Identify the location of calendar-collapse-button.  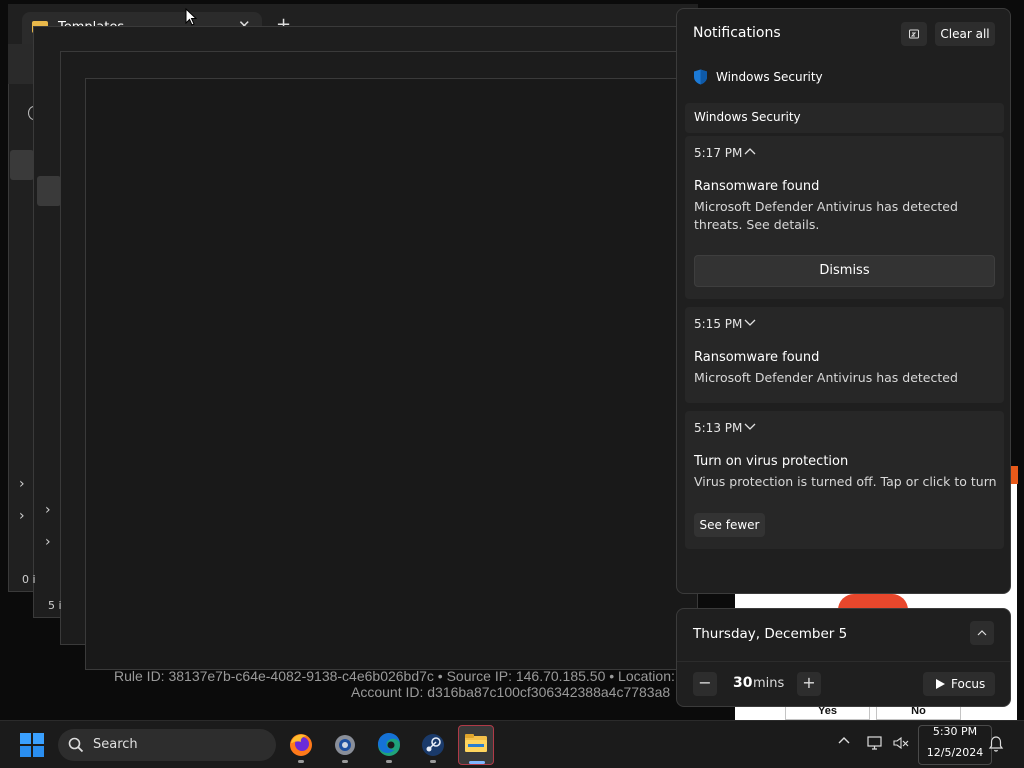
(982, 633).